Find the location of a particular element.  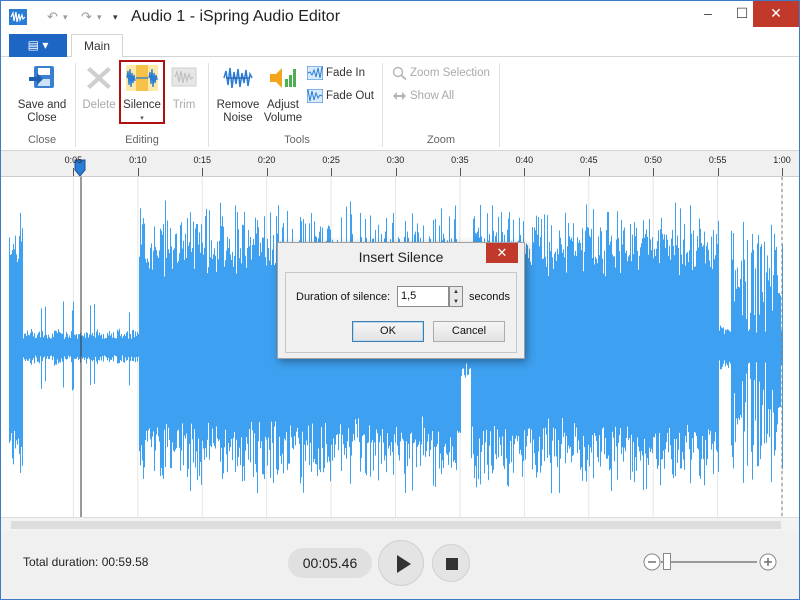

timeline-tick-label: 0:45 is located at coordinates (588, 160).